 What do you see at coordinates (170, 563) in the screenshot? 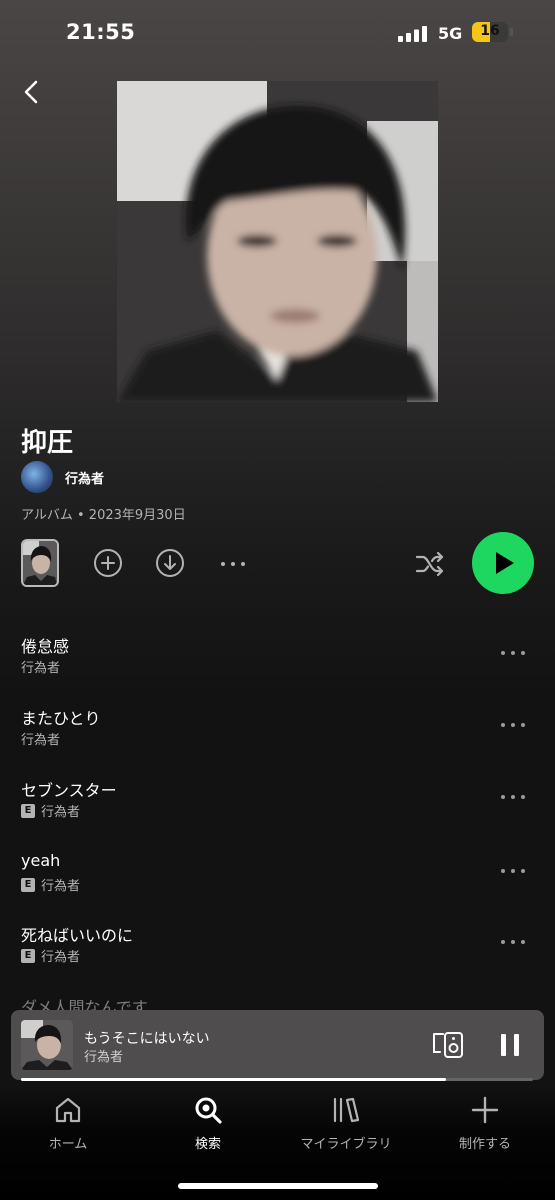
I see `download-circle-icon` at bounding box center [170, 563].